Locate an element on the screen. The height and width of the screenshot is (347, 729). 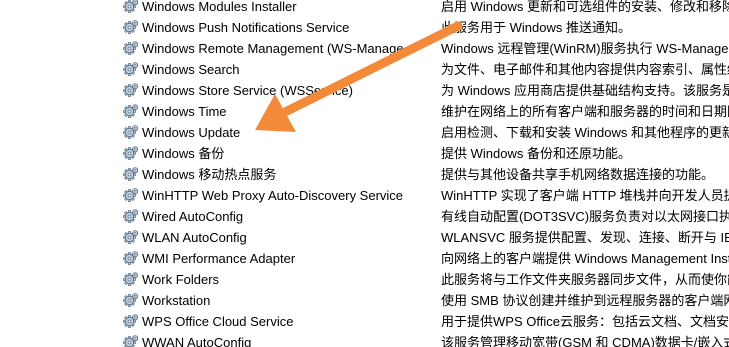
service-row: Windows 移动热点服务 提供与其他设备共享手机网络数据连接的功能。 is located at coordinates (364, 174).